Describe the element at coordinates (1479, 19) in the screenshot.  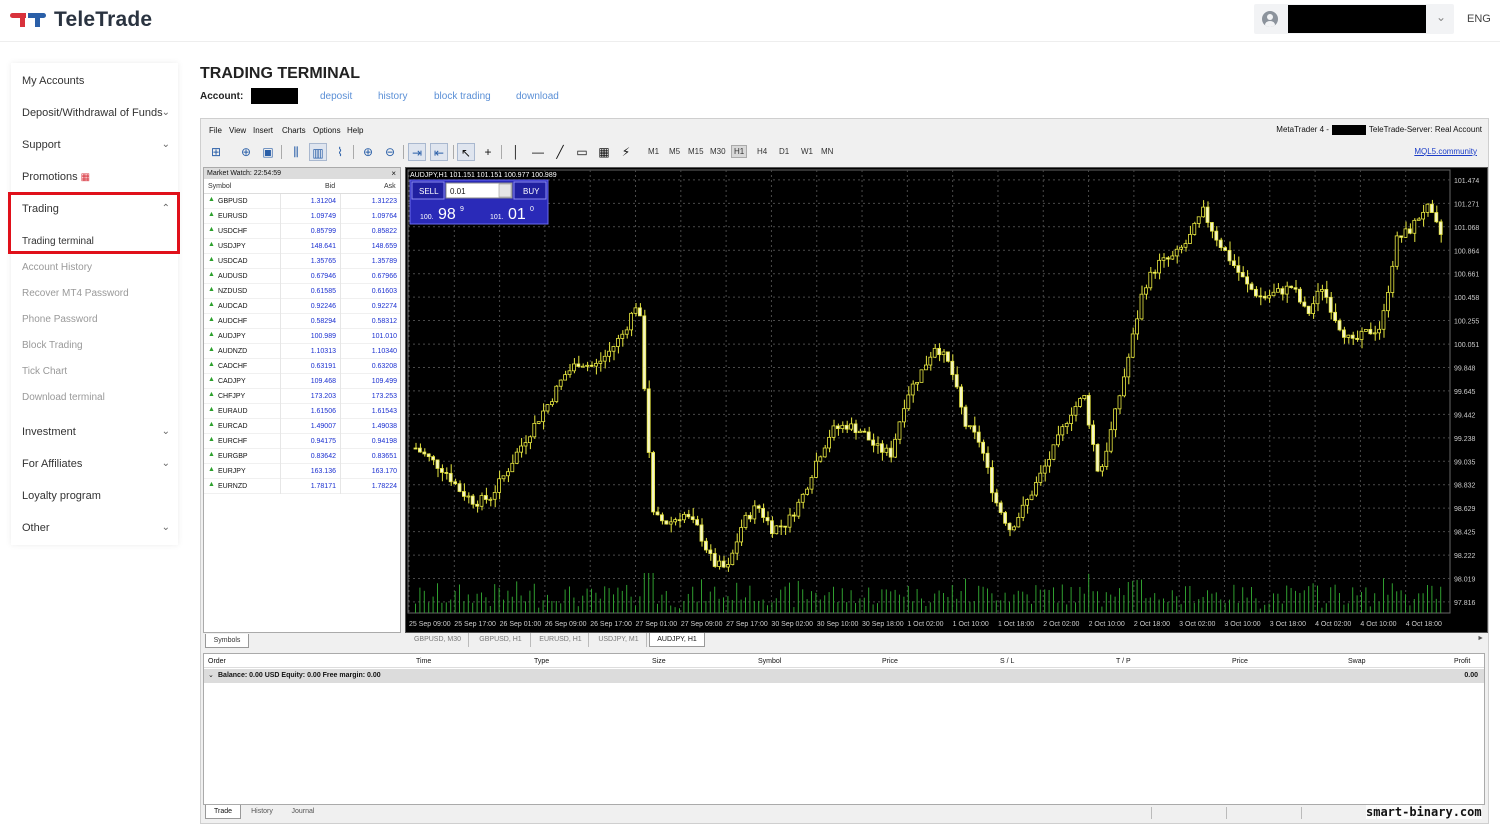
I see `language-selector: ENG` at that location.